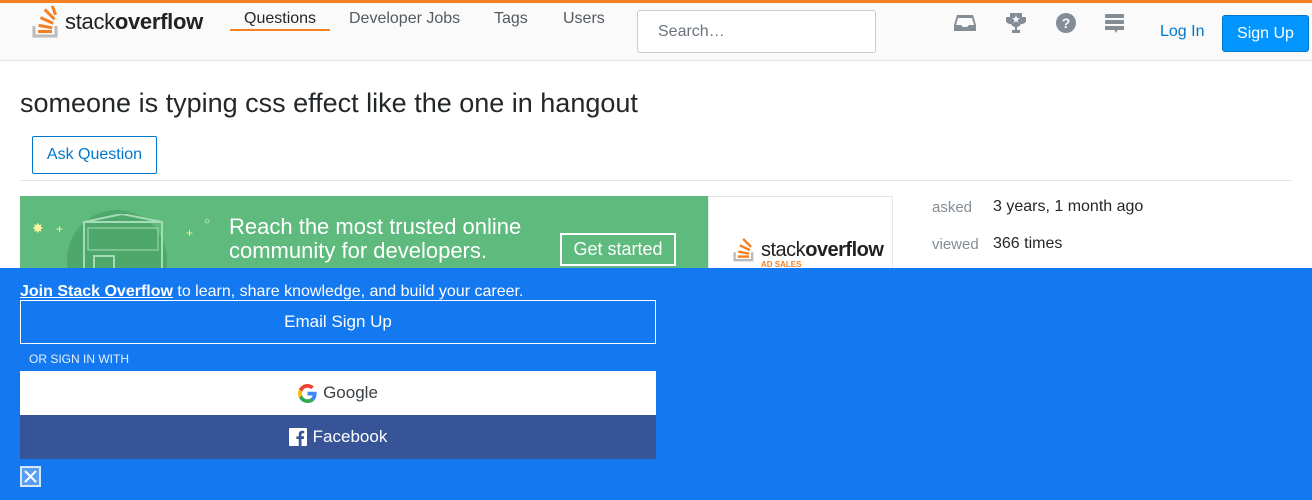  What do you see at coordinates (965, 23) in the screenshot?
I see `inbox-icon` at bounding box center [965, 23].